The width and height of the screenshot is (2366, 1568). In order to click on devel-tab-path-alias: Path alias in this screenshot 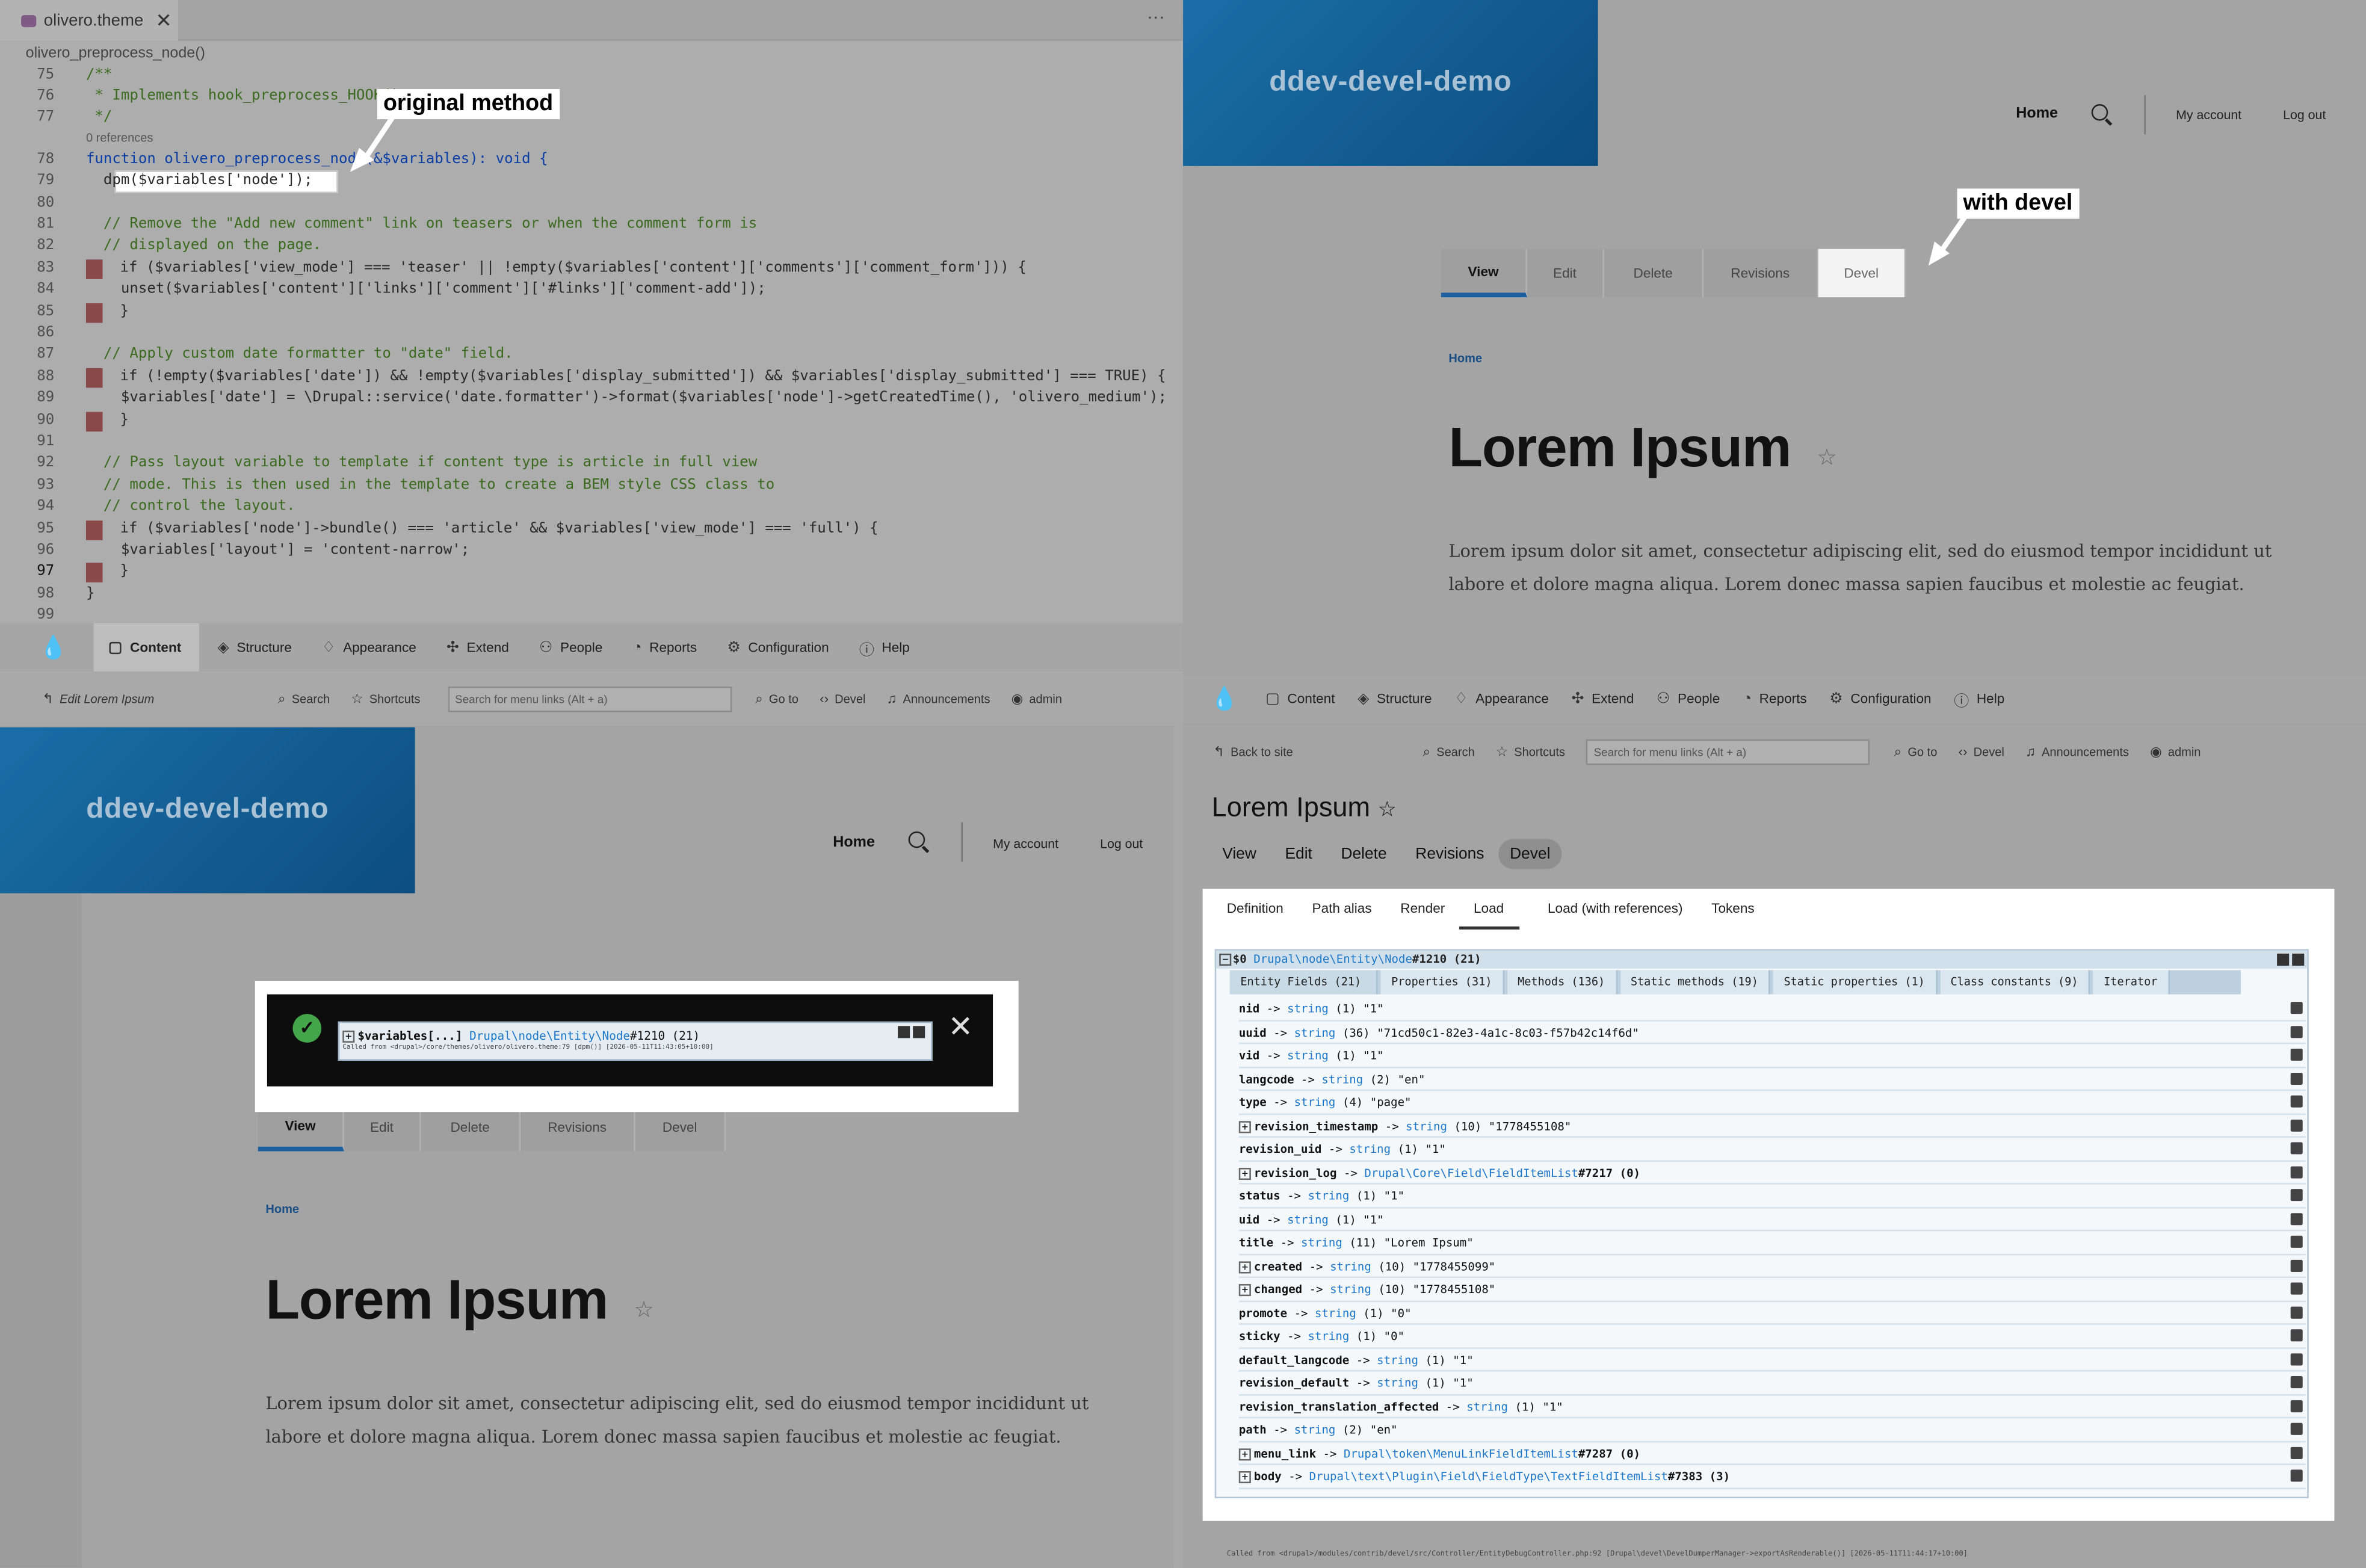, I will do `click(1342, 915)`.